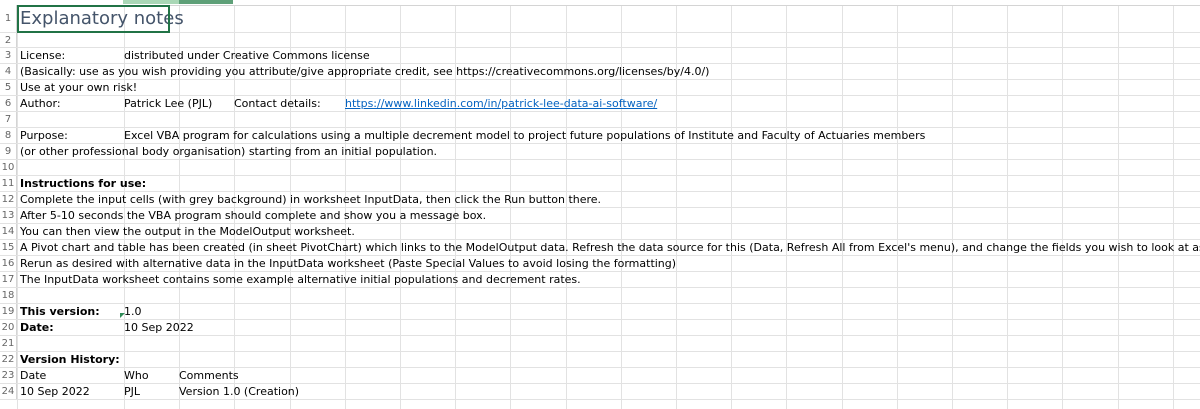  What do you see at coordinates (136, 375) in the screenshot?
I see `cell-text: Who` at bounding box center [136, 375].